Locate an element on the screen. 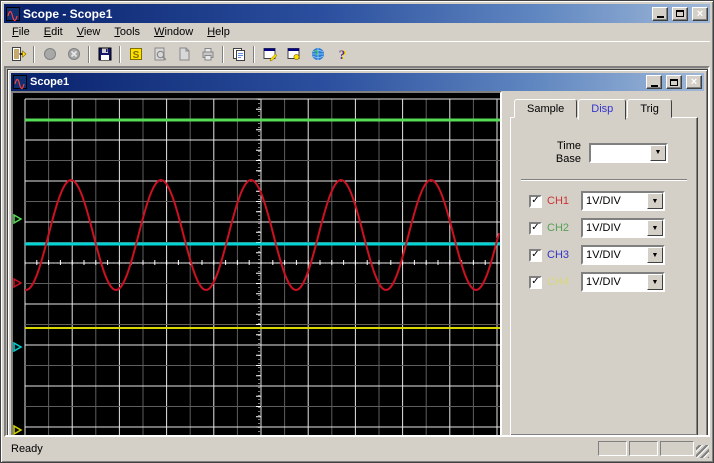 This screenshot has height=463, width=714. copy-icon is located at coordinates (238, 54).